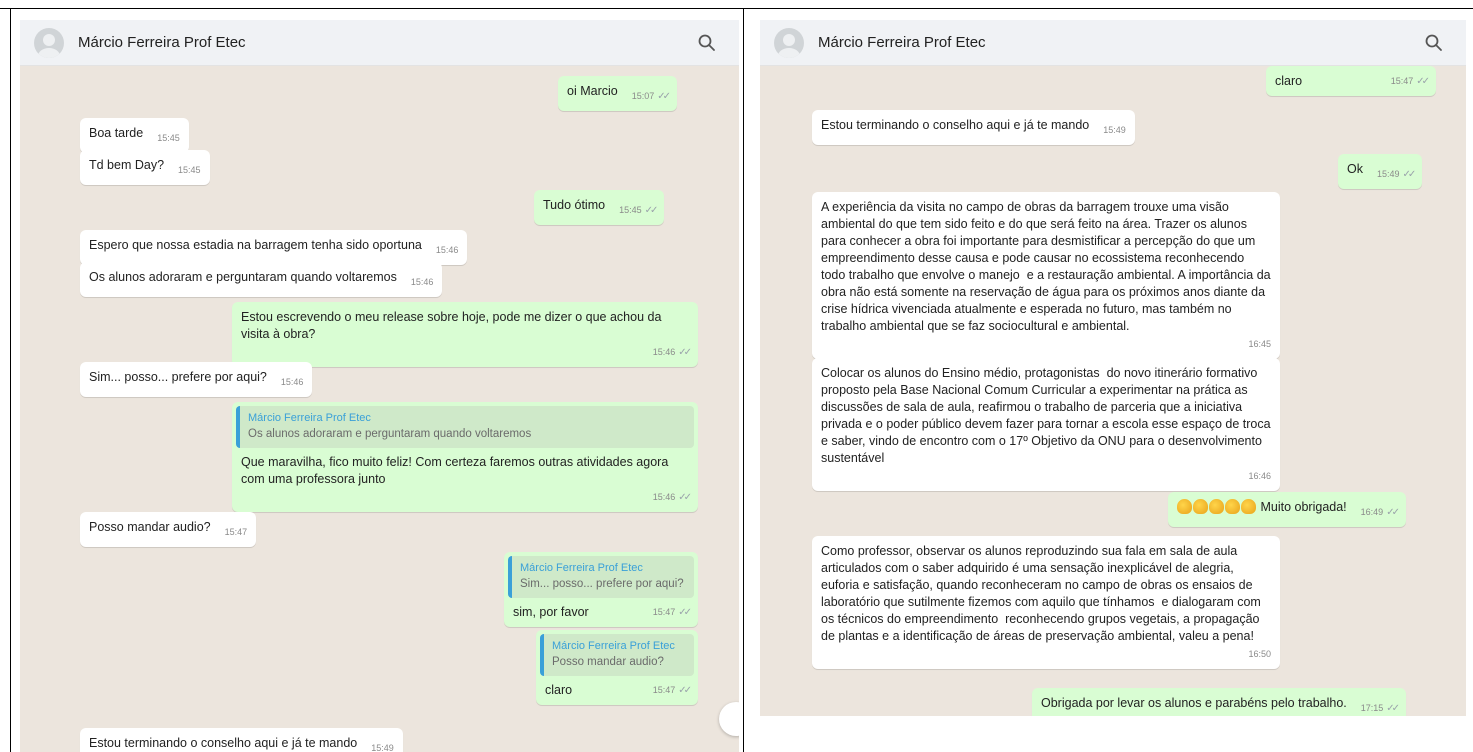 This screenshot has width=1473, height=752. What do you see at coordinates (736, 8) in the screenshot?
I see `frame-top-border` at bounding box center [736, 8].